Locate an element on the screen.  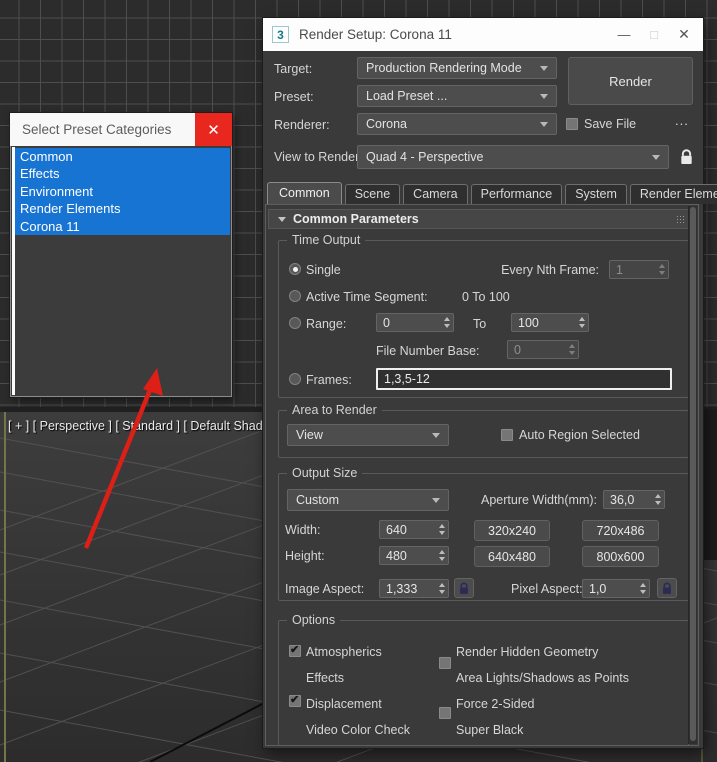
frames-input: 1,3,5-12 is located at coordinates (524, 379).